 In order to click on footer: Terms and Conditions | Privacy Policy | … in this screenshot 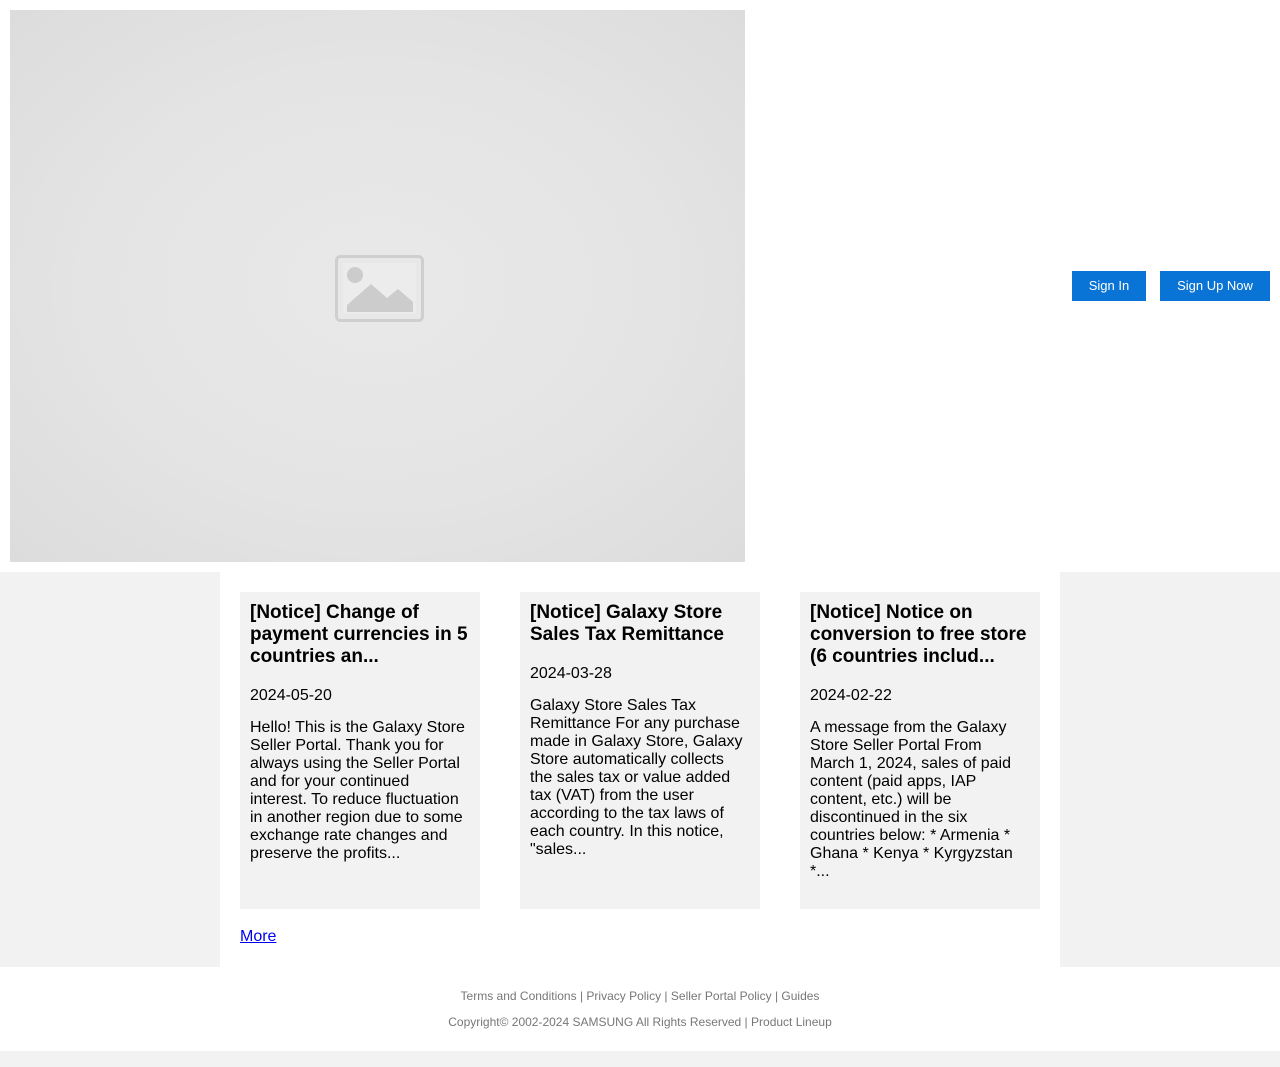, I will do `click(640, 1009)`.